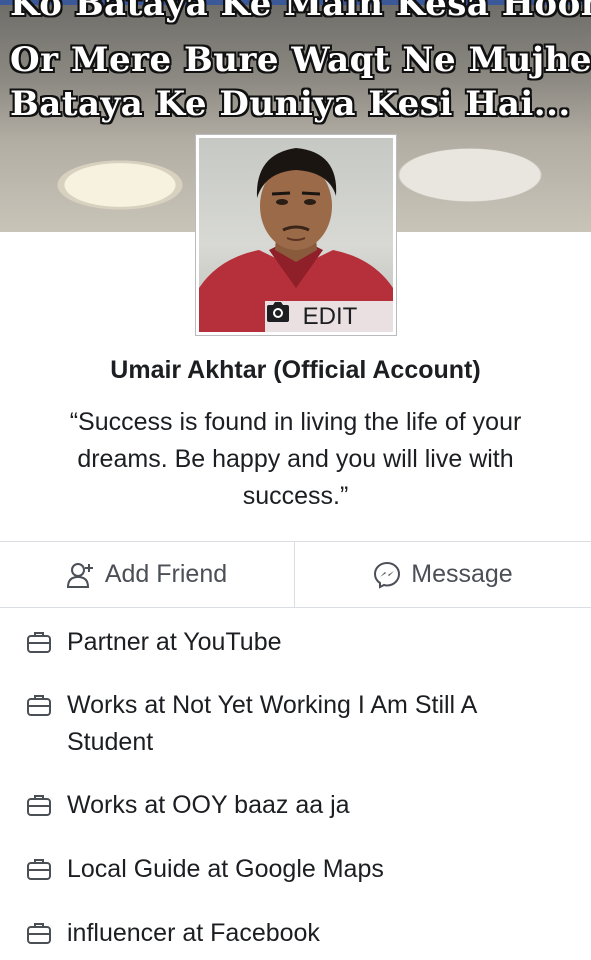  What do you see at coordinates (79, 575) in the screenshot?
I see `add-friend-icon` at bounding box center [79, 575].